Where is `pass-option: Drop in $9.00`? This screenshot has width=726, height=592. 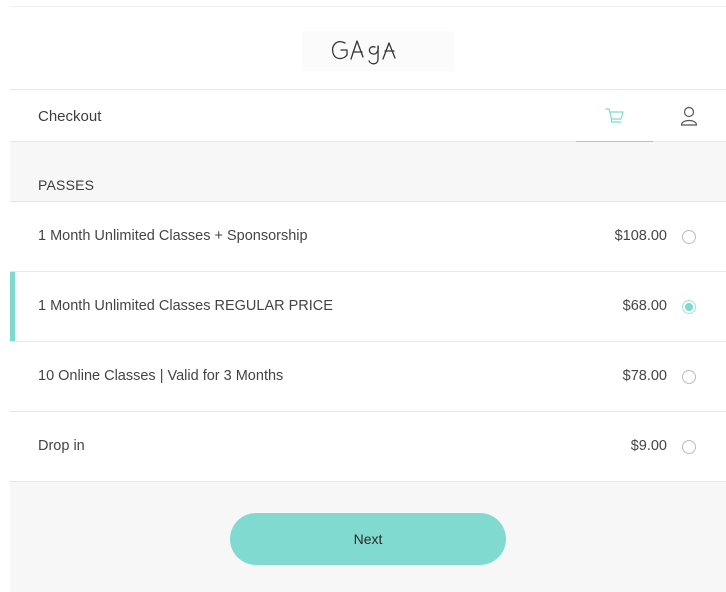 pass-option: Drop in $9.00 is located at coordinates (368, 447).